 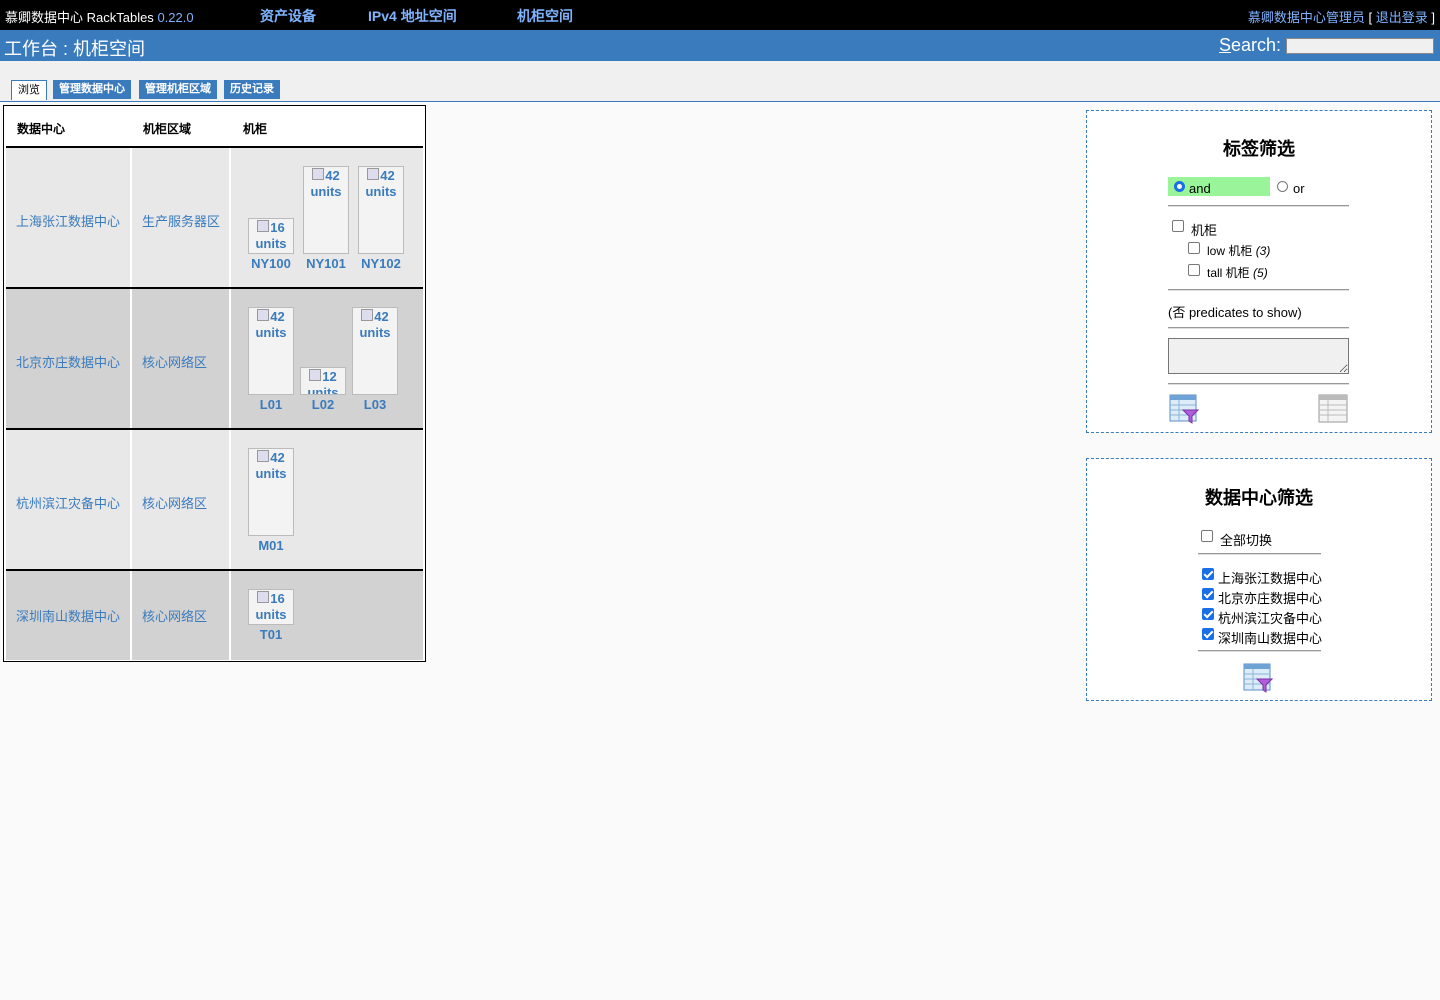 I want to click on predicates-note: (否 predicates to show), so click(x=1235, y=312).